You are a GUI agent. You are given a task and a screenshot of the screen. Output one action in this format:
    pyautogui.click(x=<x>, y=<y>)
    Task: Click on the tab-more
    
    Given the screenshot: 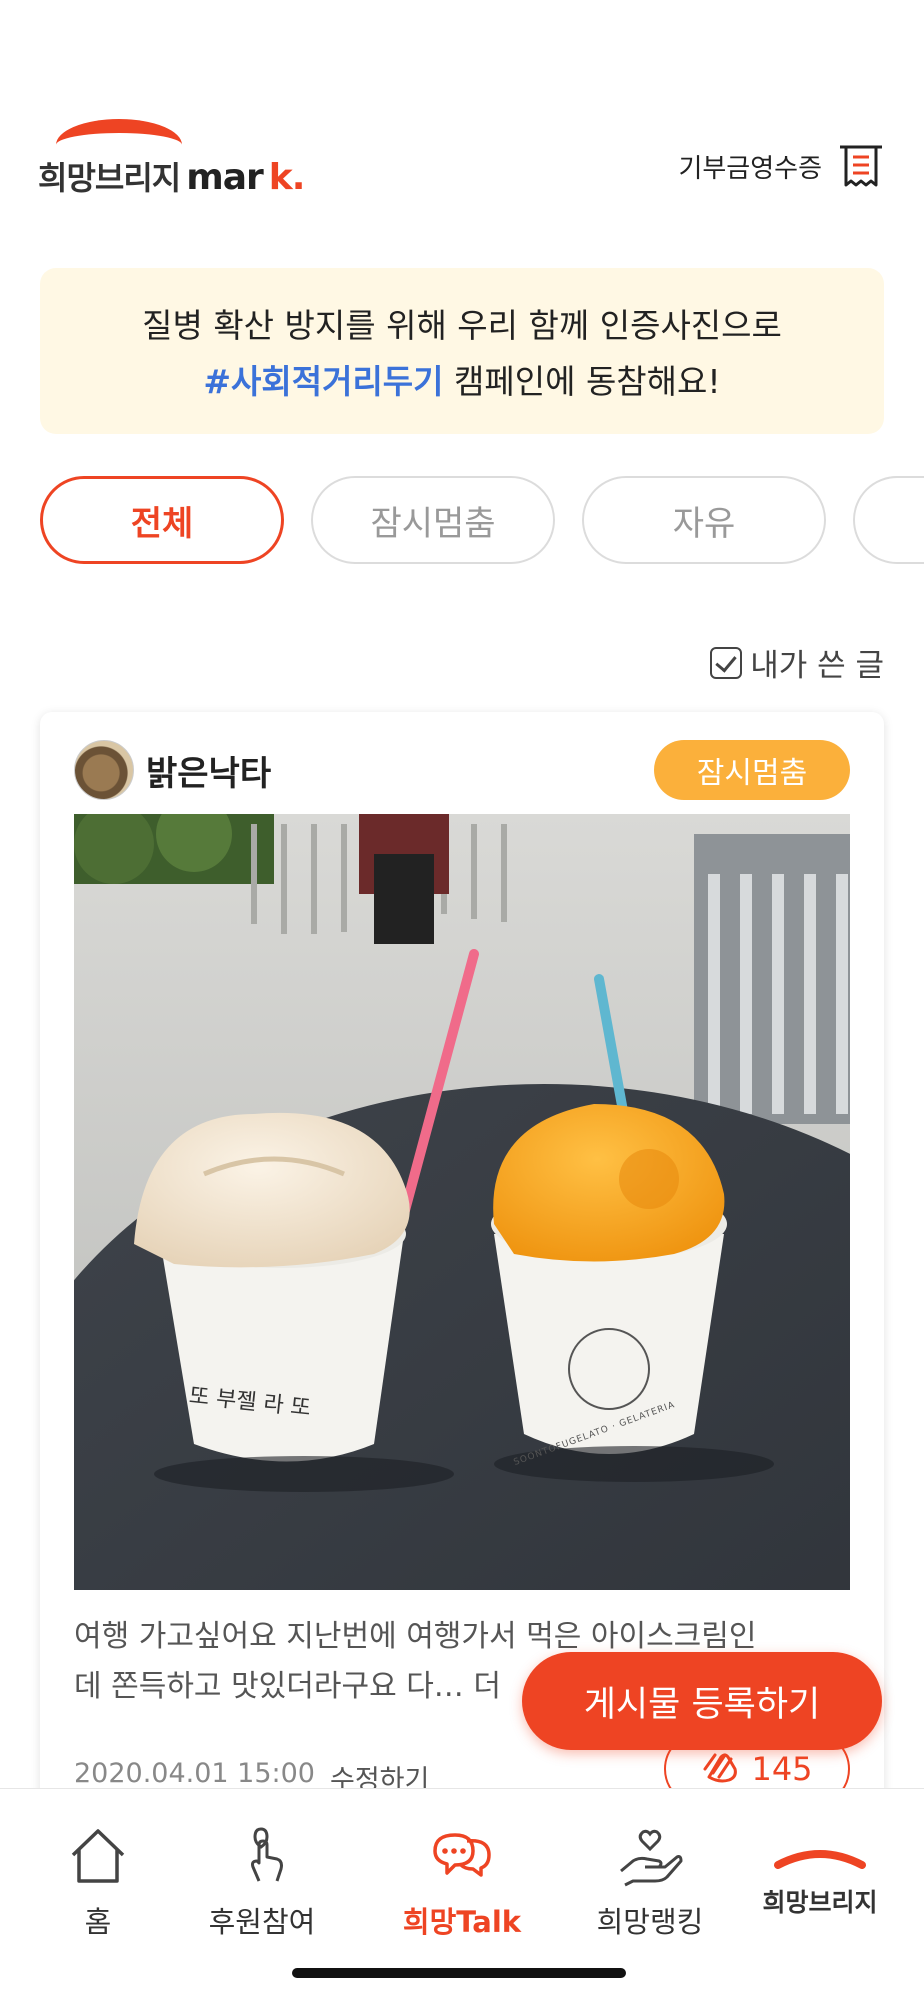 What is the action you would take?
    pyautogui.click(x=888, y=520)
    